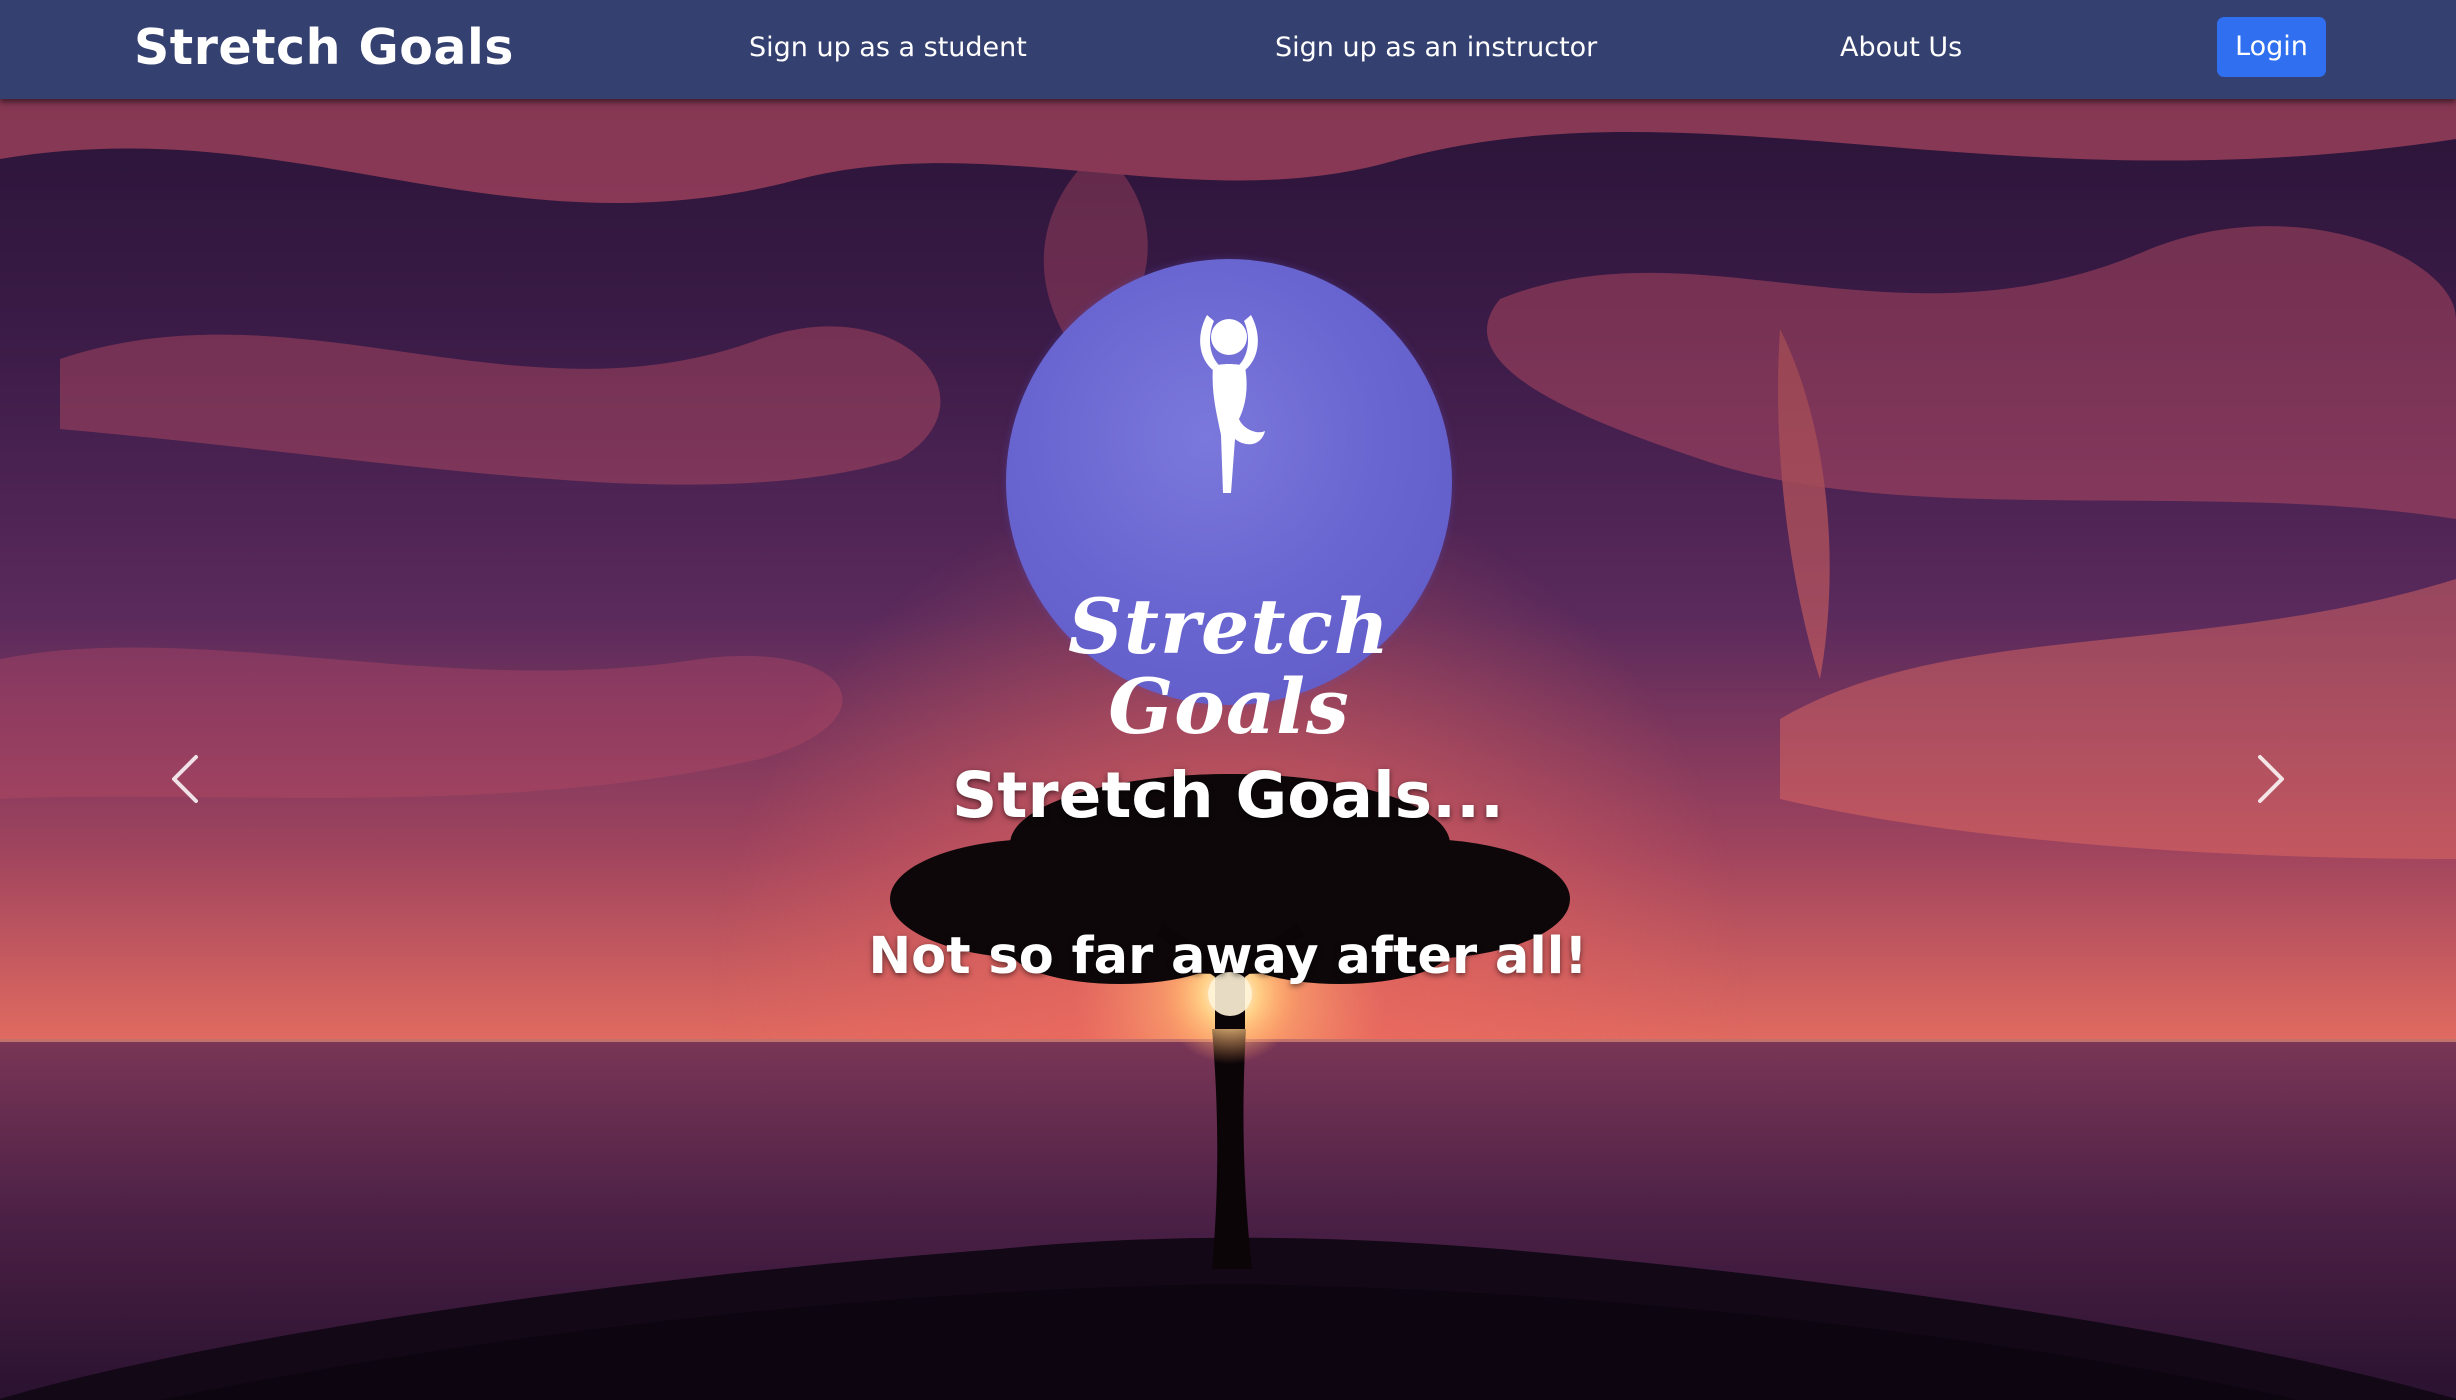 This screenshot has width=2456, height=1400. What do you see at coordinates (1901, 48) in the screenshot?
I see `nav-link-about-us: About Us` at bounding box center [1901, 48].